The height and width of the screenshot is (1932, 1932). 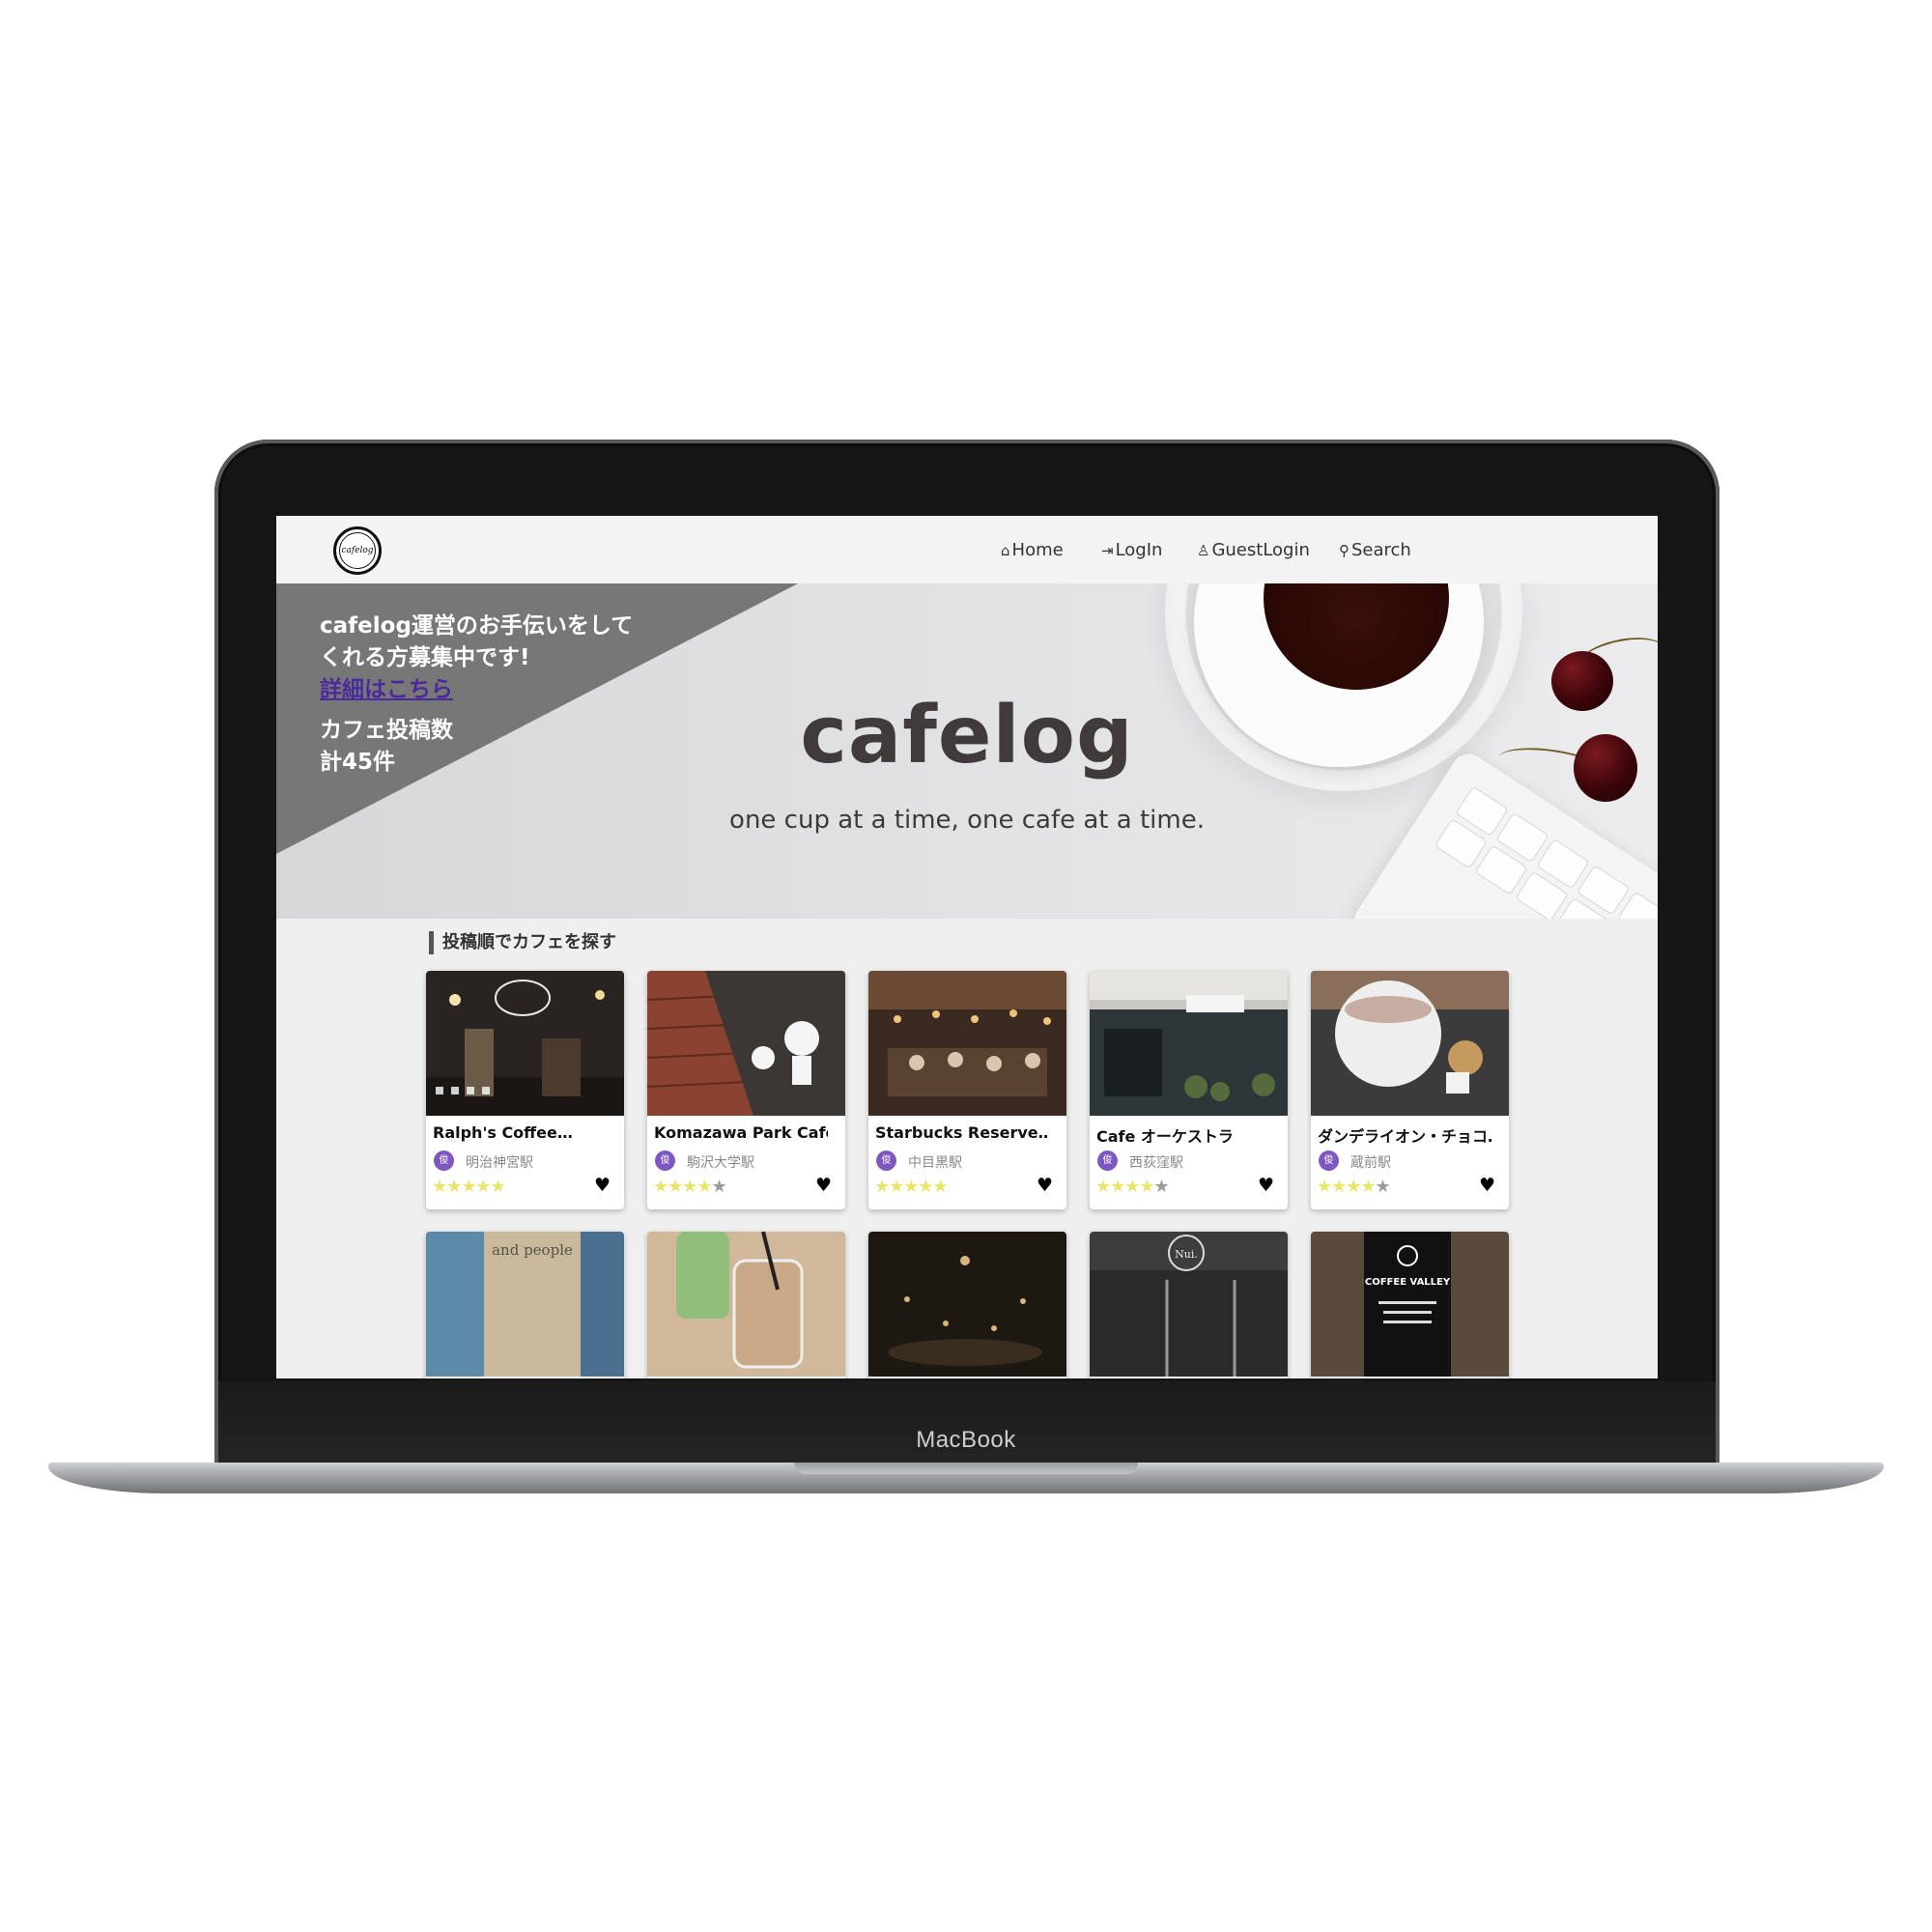 I want to click on station-label: 蔵前駅, so click(x=1370, y=1163).